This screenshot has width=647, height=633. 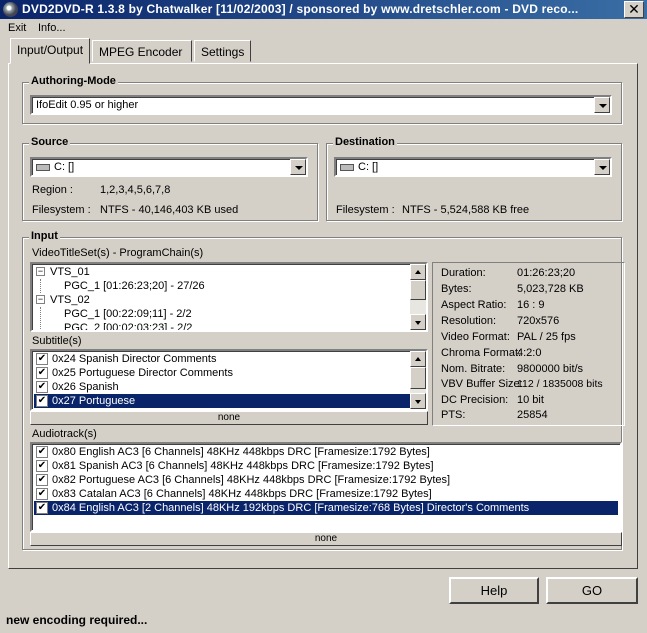 I want to click on destination-filesystem-label: Filesystem :, so click(x=365, y=210).